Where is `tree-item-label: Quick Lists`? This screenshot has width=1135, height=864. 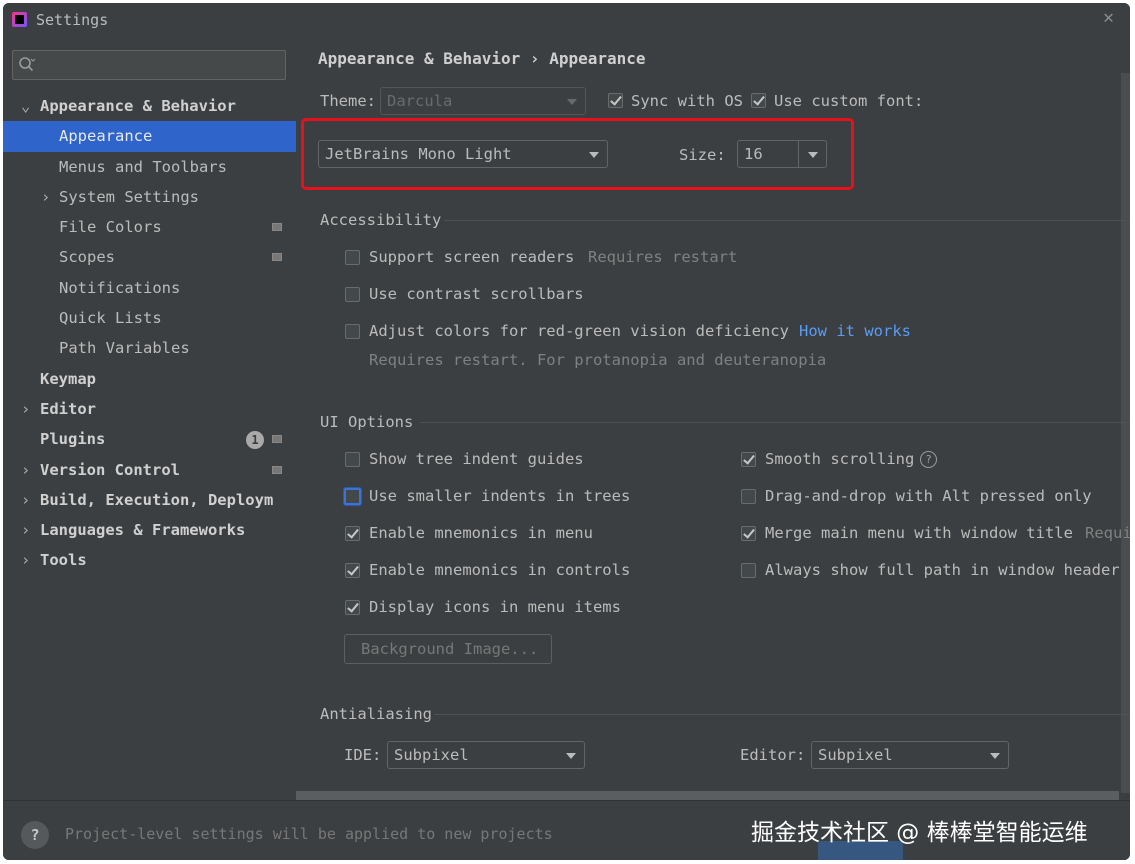
tree-item-label: Quick Lists is located at coordinates (110, 318).